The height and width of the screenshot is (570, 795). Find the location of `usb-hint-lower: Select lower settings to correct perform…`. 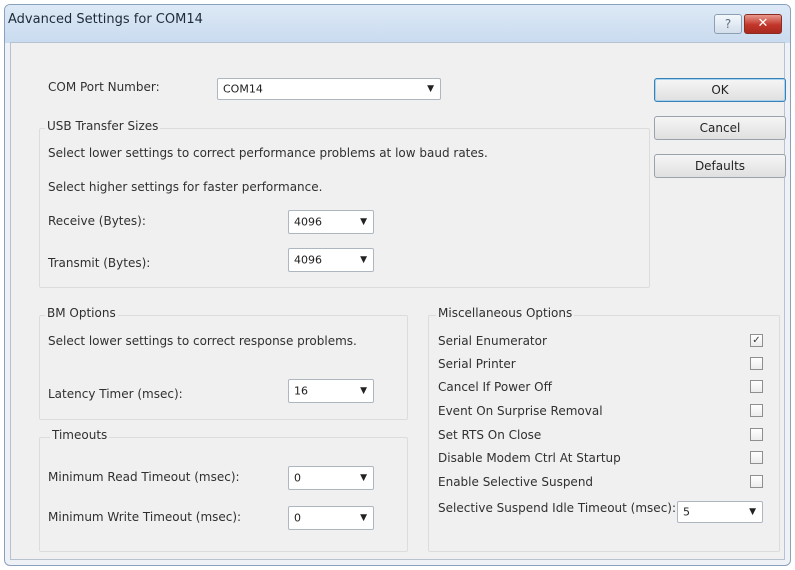

usb-hint-lower: Select lower settings to correct perform… is located at coordinates (268, 153).